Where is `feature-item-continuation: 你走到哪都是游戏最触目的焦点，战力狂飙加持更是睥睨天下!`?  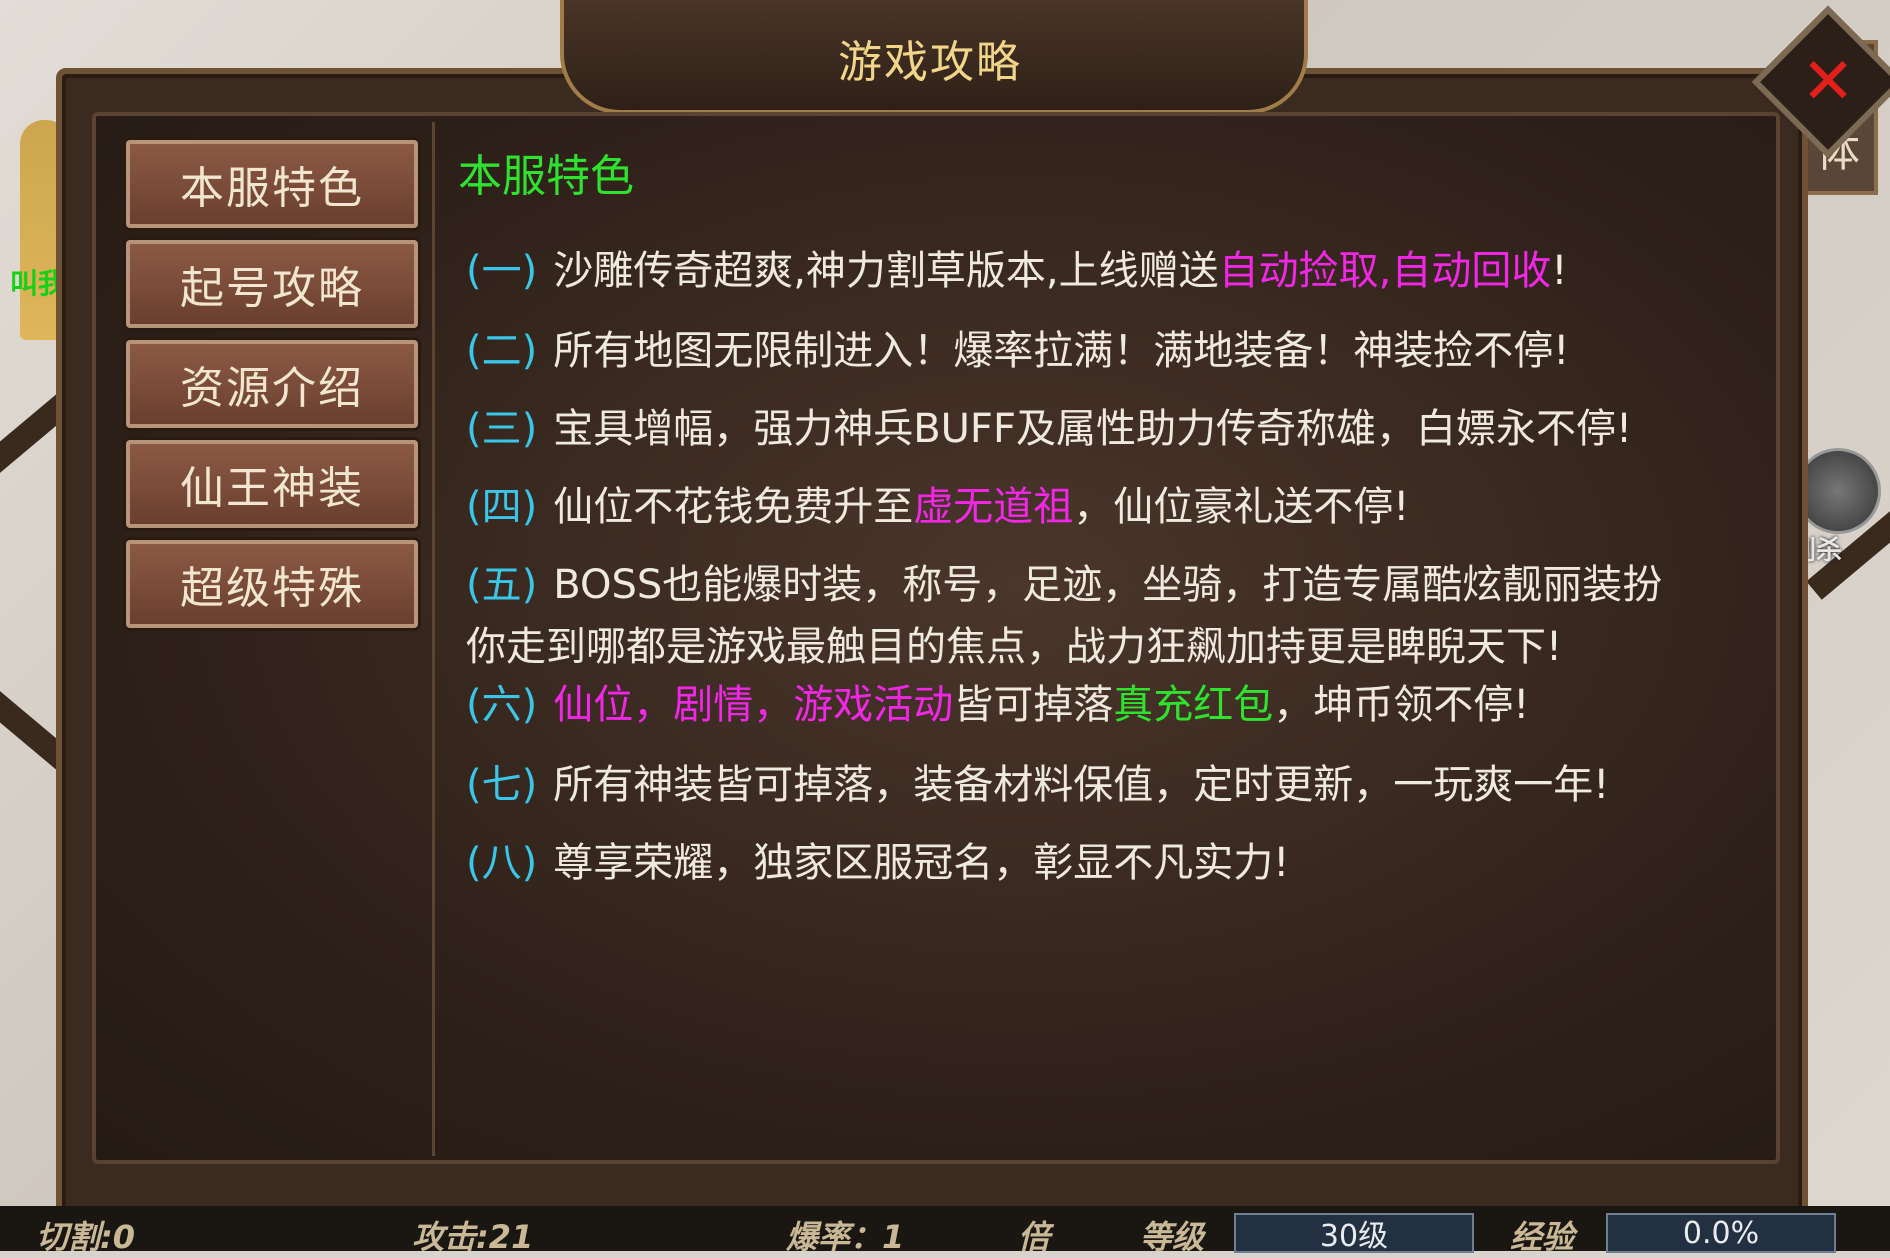
feature-item-continuation: 你走到哪都是游戏最触目的焦点，战力狂飙加持更是睥睨天下! is located at coordinates (1014, 643).